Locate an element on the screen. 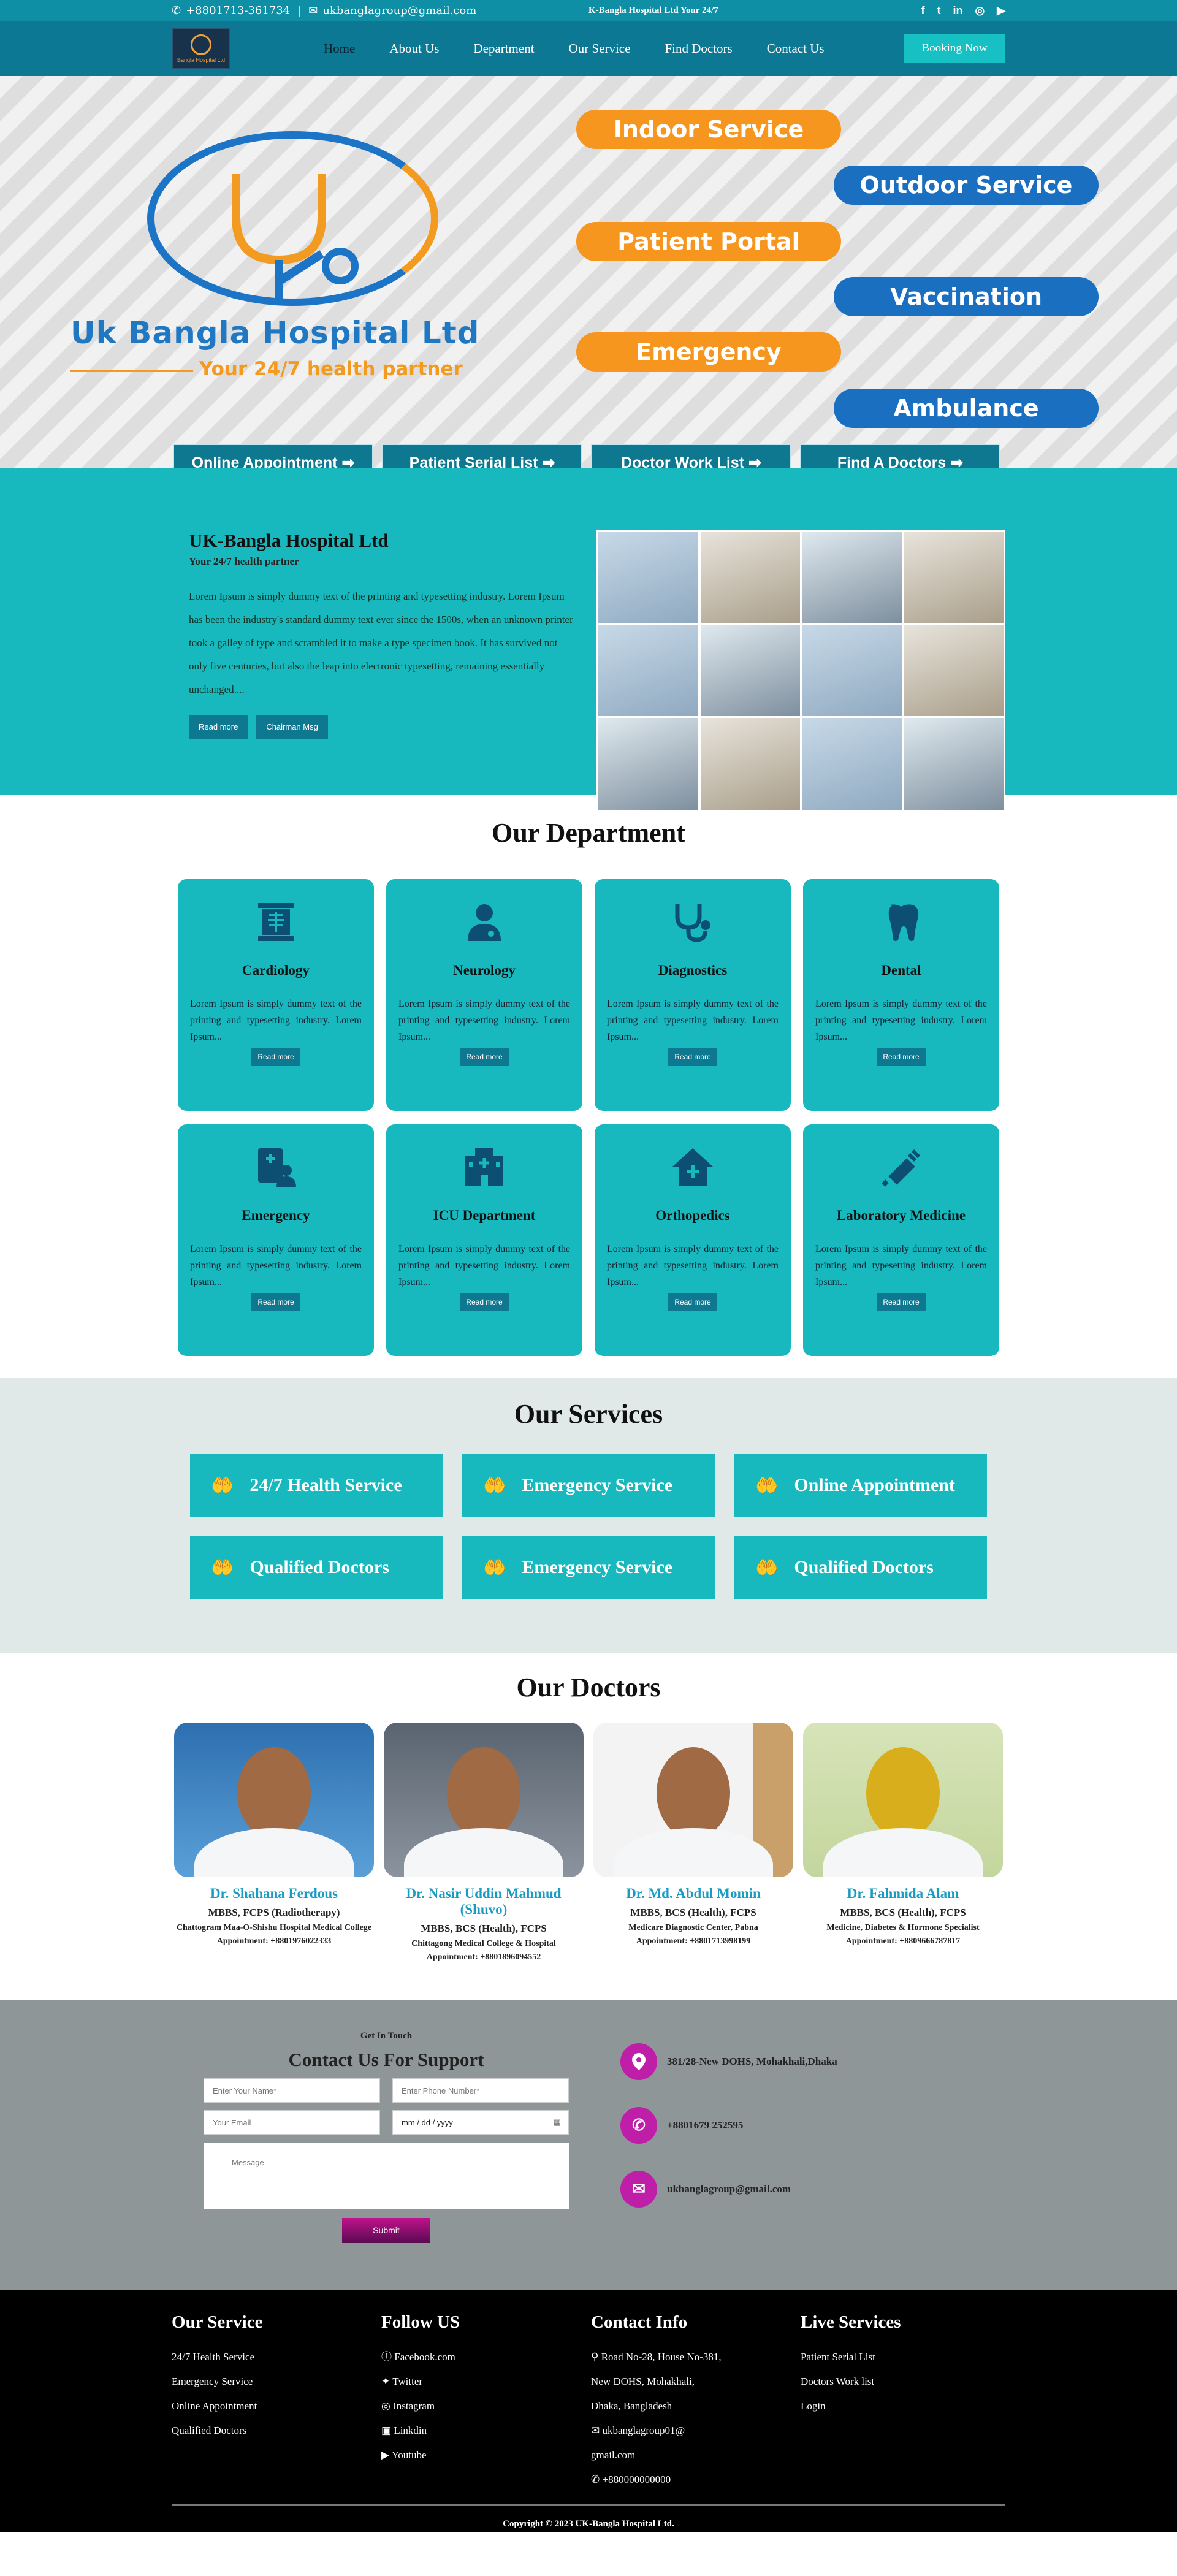 This screenshot has height=2576, width=1177. nav-find-doctors: Find Doctors is located at coordinates (698, 48).